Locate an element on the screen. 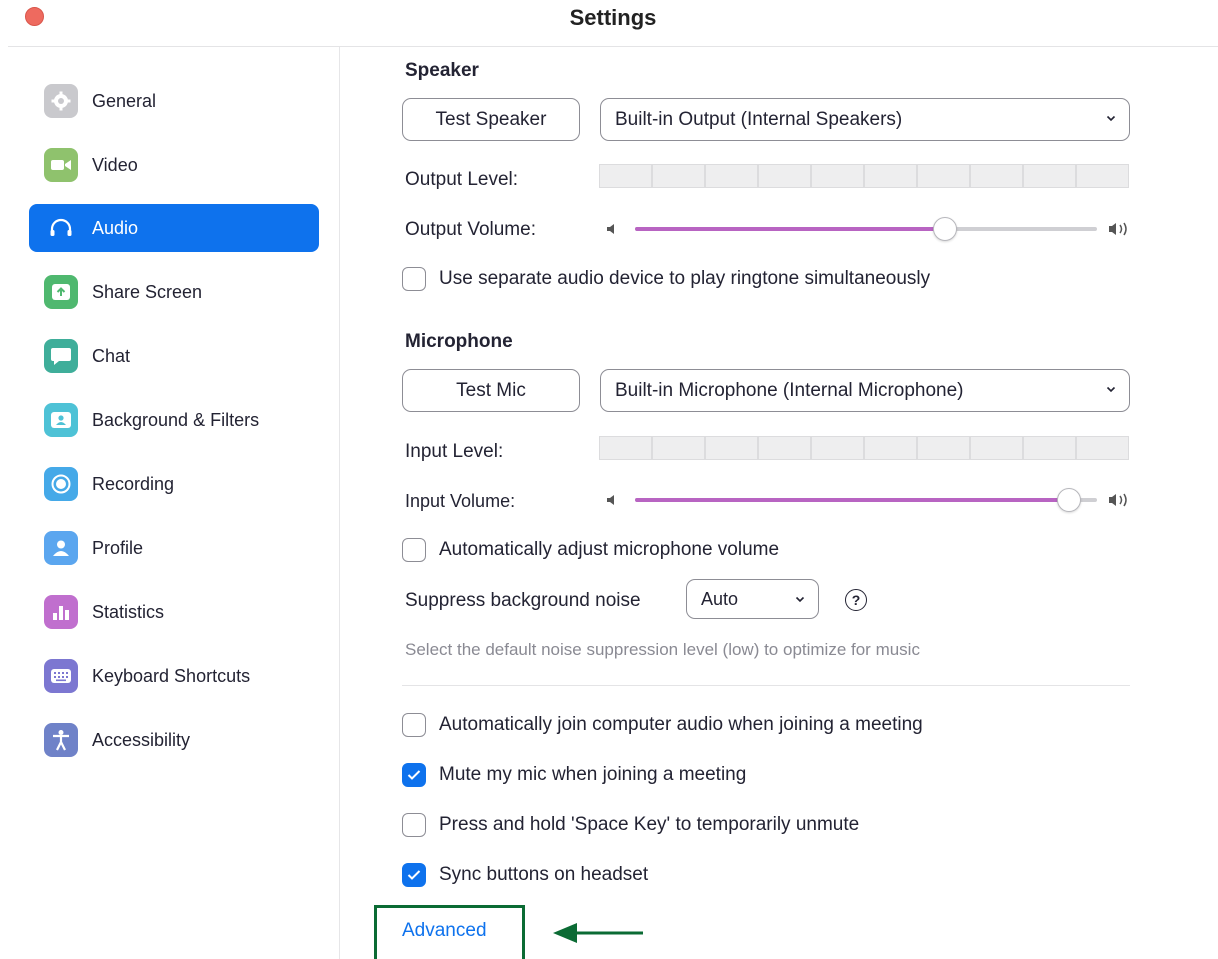 This screenshot has width=1218, height=959. help-icon: ? is located at coordinates (856, 600).